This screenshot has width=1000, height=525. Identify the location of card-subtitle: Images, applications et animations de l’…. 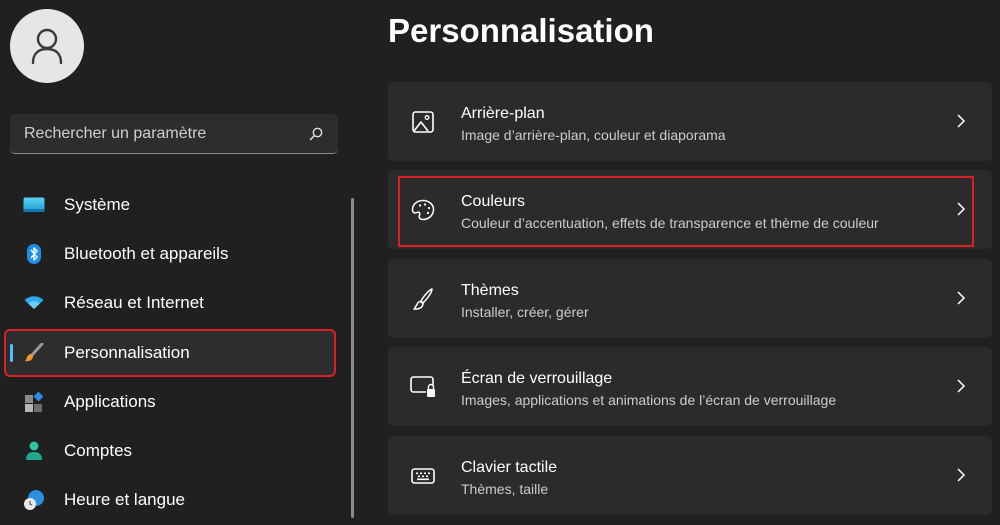
(649, 400).